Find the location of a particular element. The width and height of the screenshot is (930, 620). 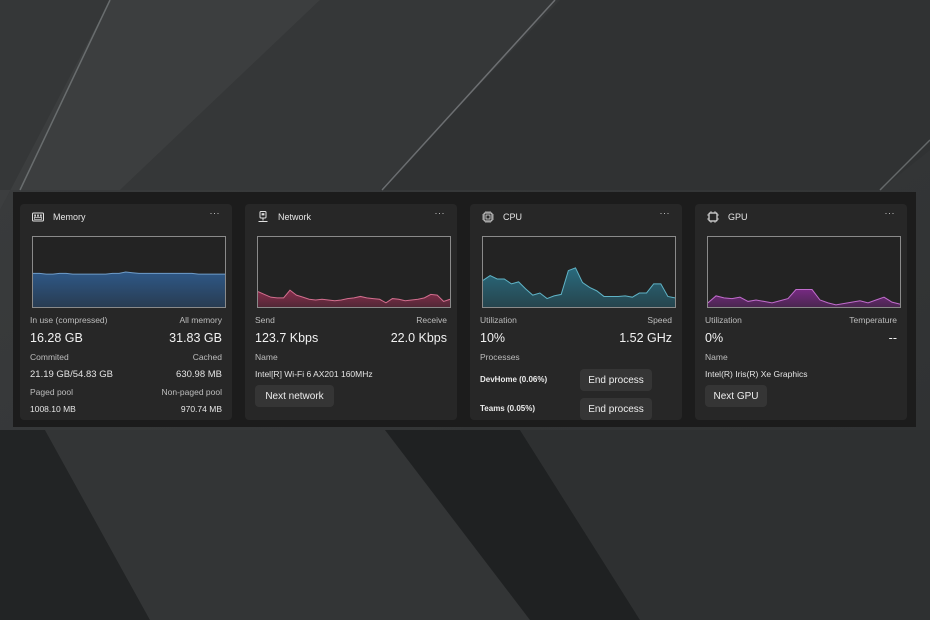

memory-widget-title: Memory is located at coordinates (69, 217).